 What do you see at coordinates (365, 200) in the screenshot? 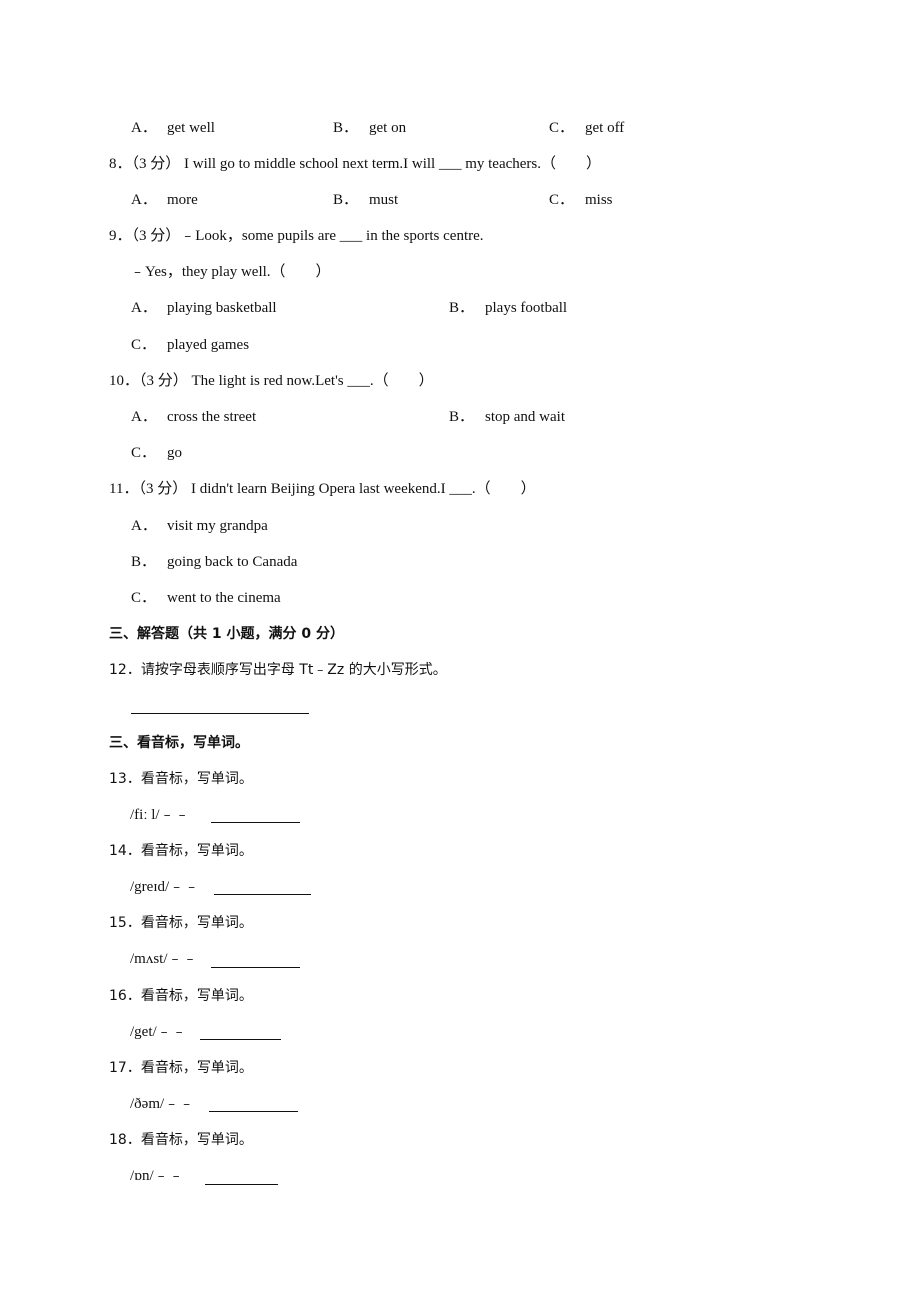
I see `q8-option-b: B． must` at bounding box center [365, 200].